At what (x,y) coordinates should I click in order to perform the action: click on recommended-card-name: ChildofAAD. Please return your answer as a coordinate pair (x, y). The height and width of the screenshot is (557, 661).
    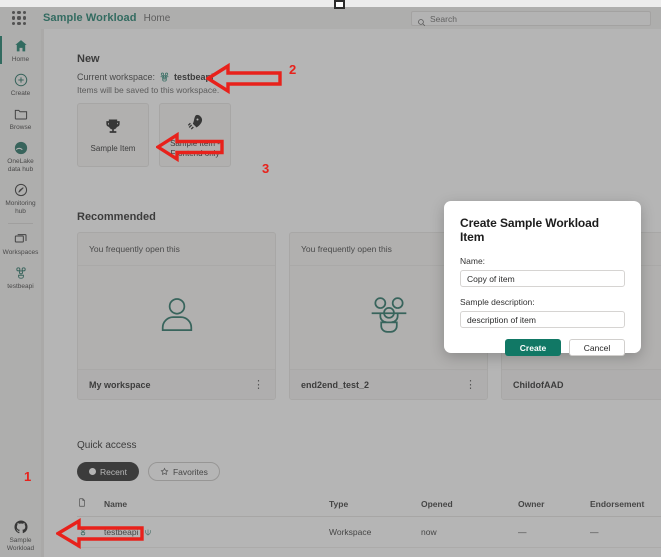
    Looking at the image, I should click on (538, 384).